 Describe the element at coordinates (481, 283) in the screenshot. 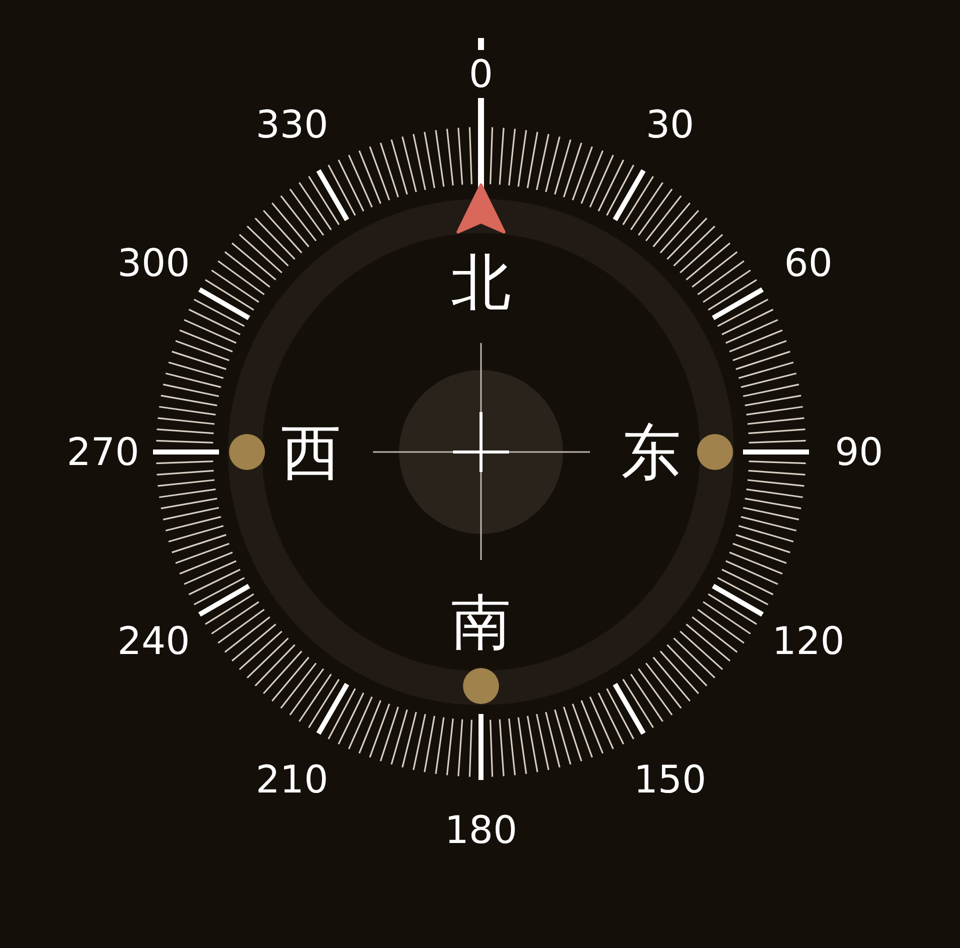

I see `direction-label: 北` at that location.